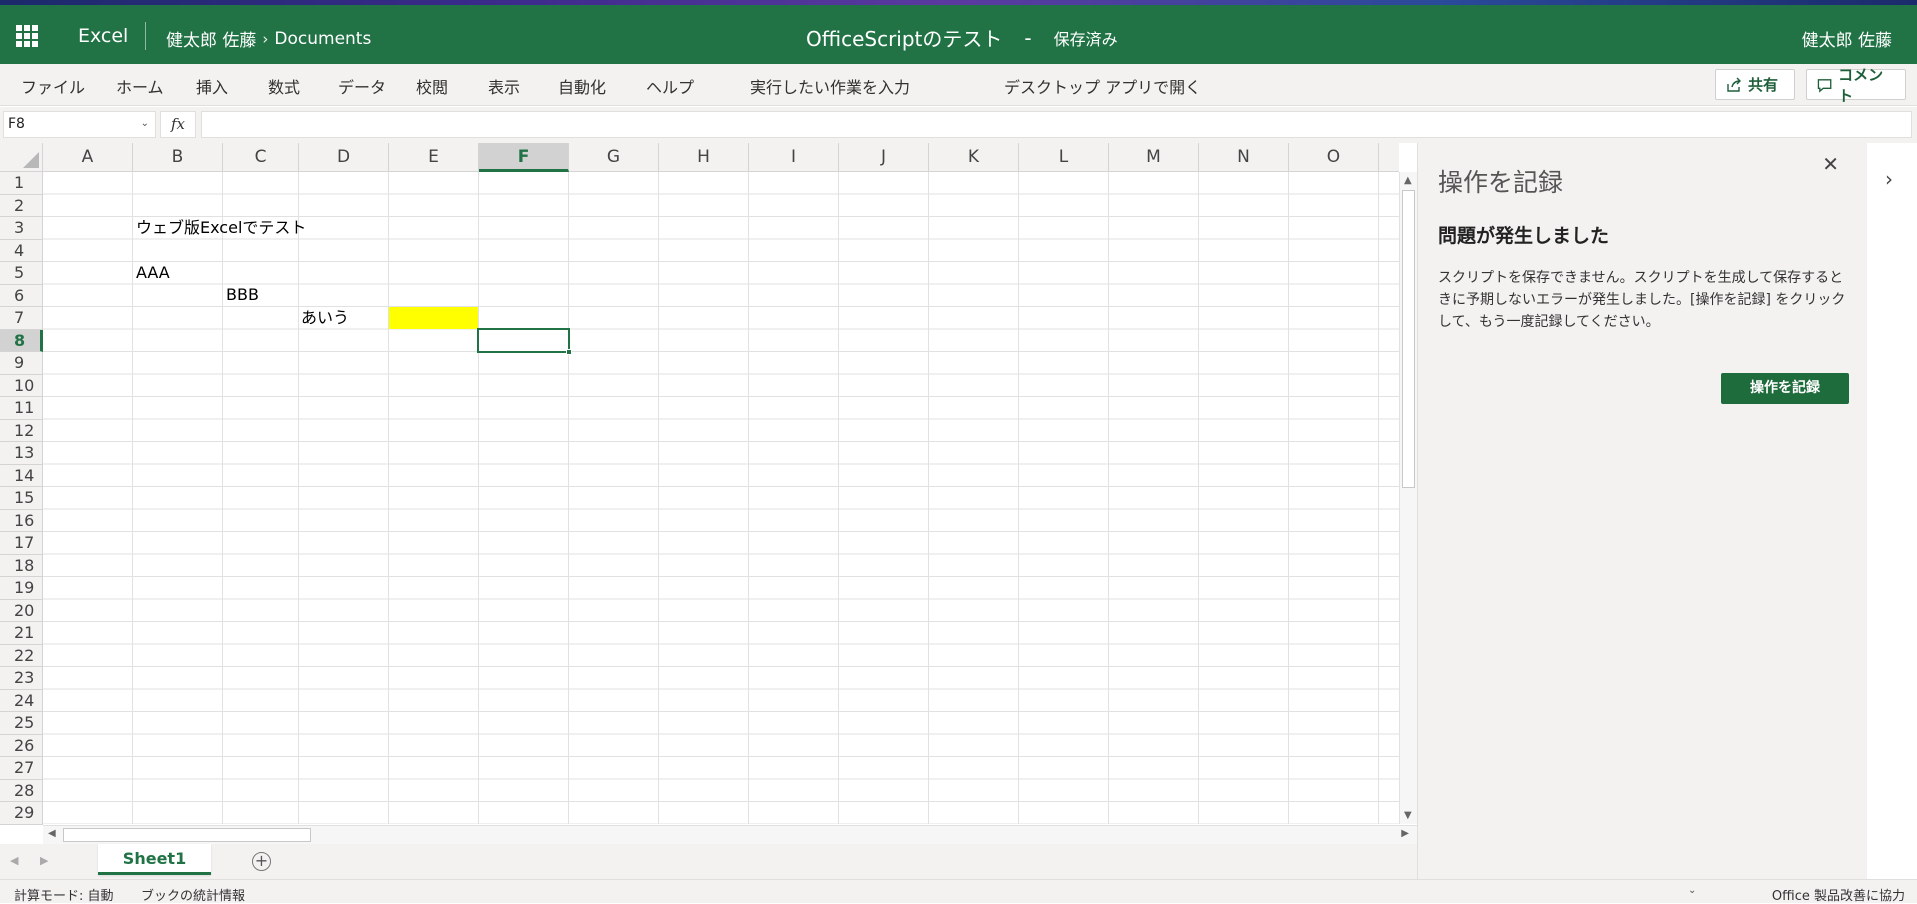 This screenshot has height=904, width=1917. Describe the element at coordinates (1889, 179) in the screenshot. I see `chevron-right-icon: ›` at that location.